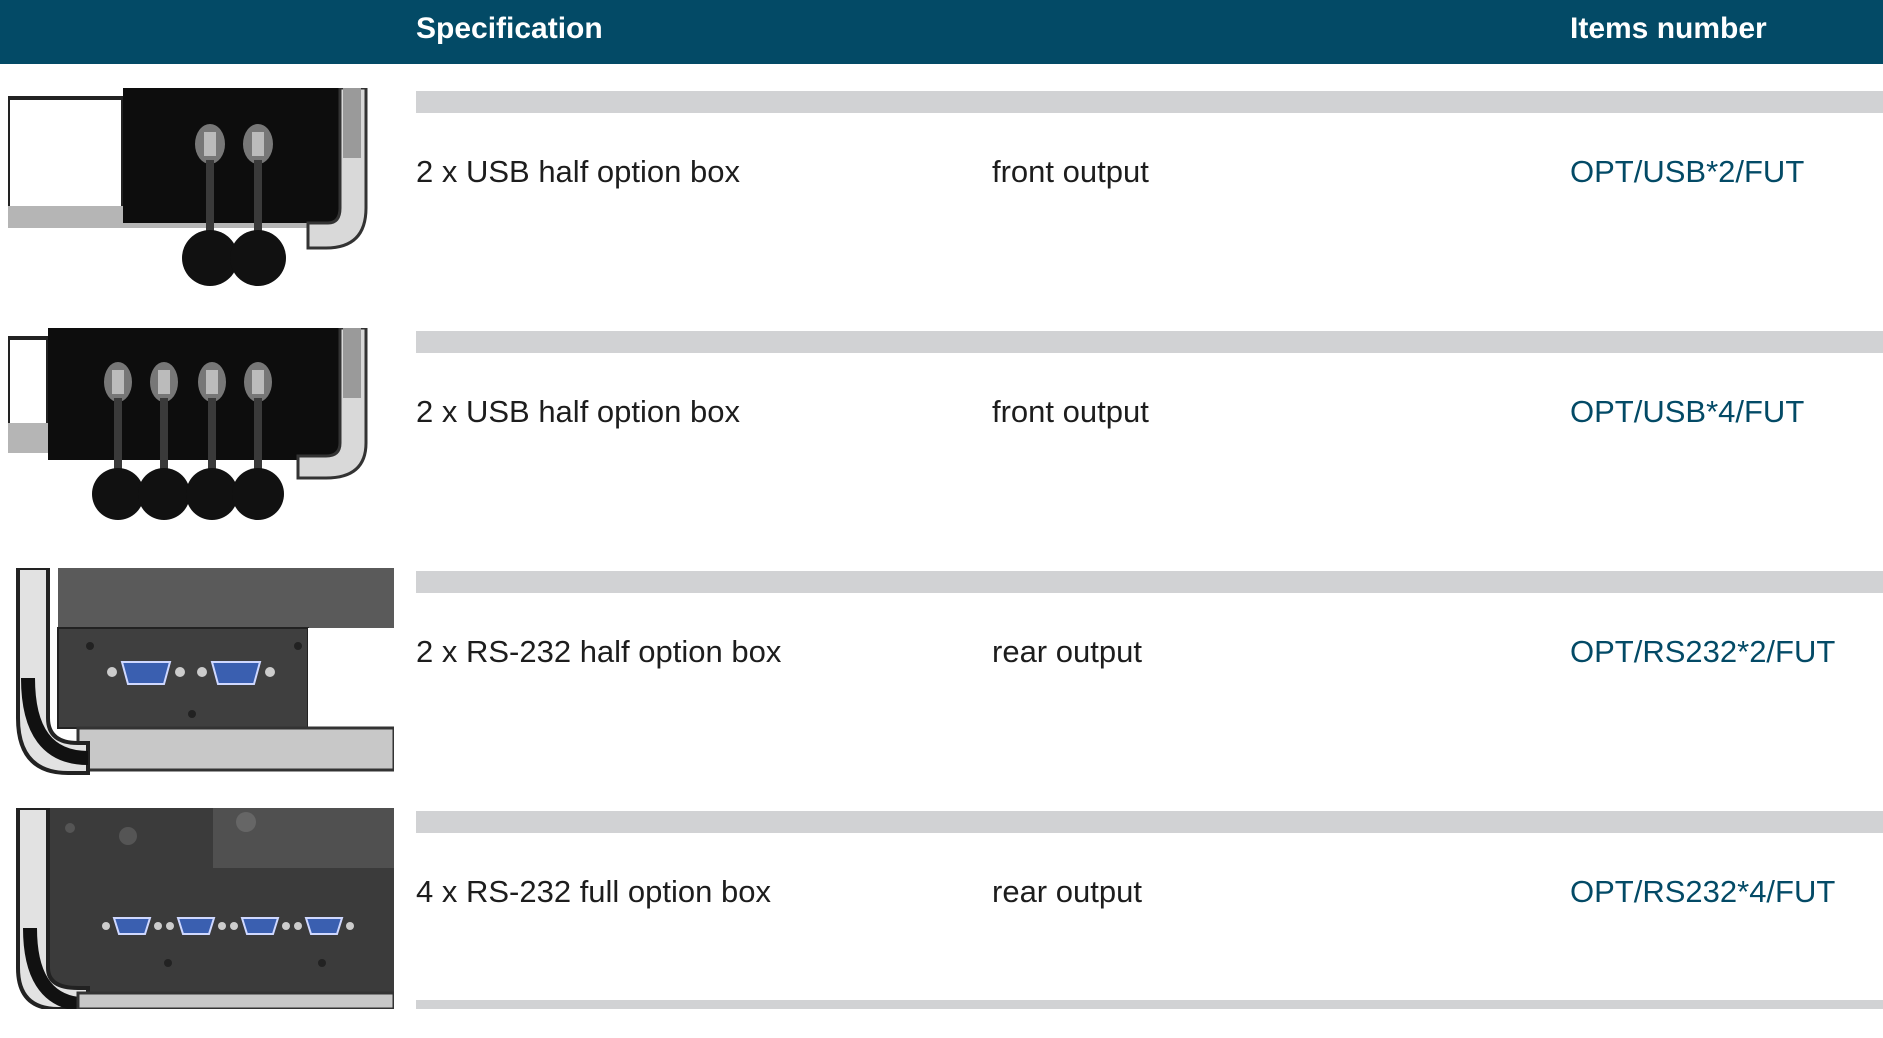 This screenshot has width=1883, height=1038. Describe the element at coordinates (1687, 411) in the screenshot. I see `item-number-cell: OPT/USB*4/FUT` at that location.